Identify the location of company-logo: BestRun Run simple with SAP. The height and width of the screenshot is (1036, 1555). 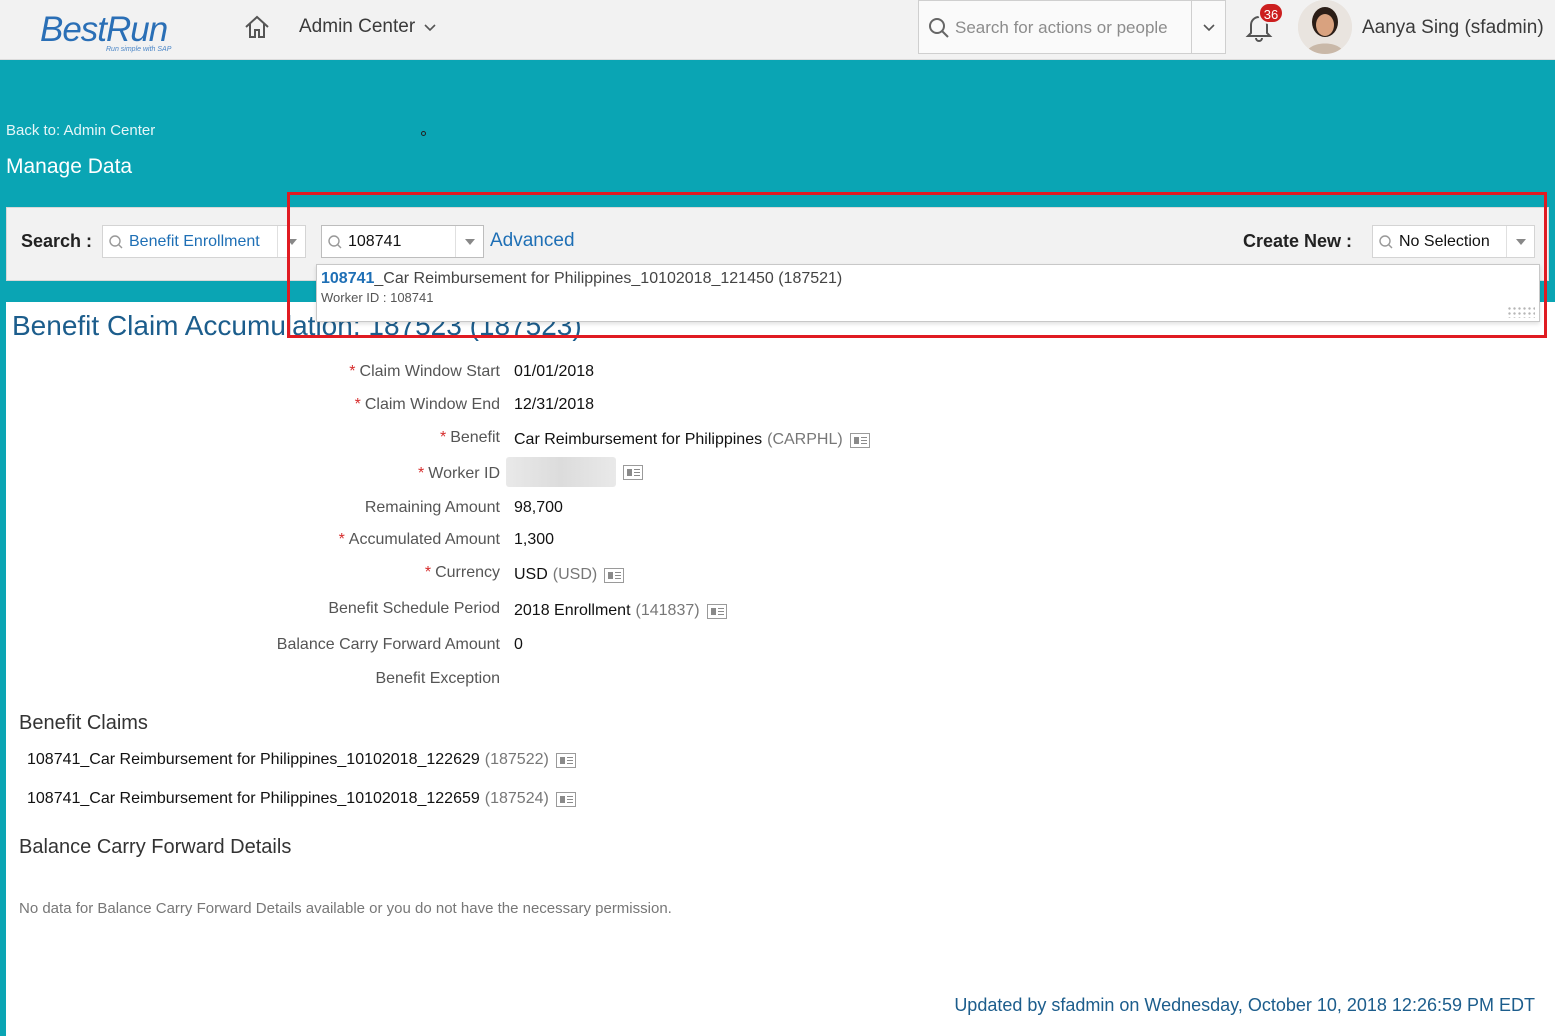
(110, 33).